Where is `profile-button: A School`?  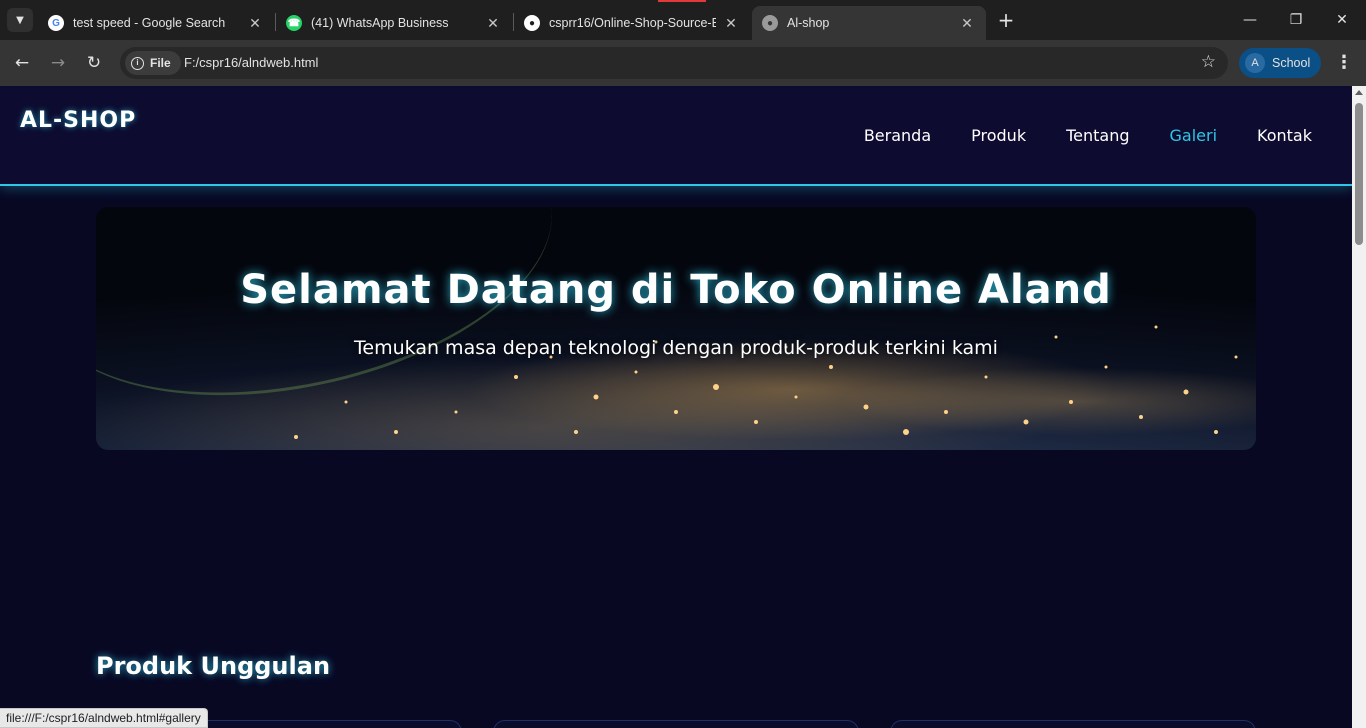 profile-button: A School is located at coordinates (1280, 63).